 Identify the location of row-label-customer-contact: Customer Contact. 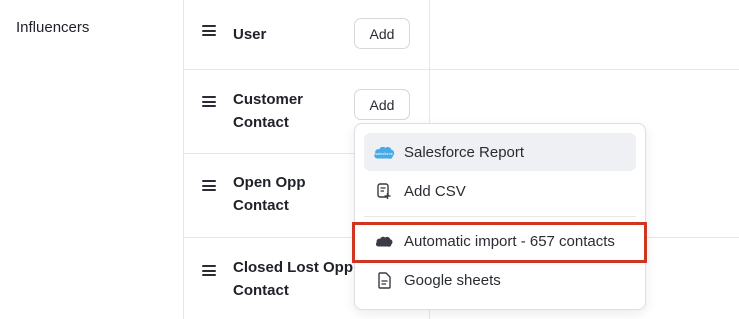
(268, 111).